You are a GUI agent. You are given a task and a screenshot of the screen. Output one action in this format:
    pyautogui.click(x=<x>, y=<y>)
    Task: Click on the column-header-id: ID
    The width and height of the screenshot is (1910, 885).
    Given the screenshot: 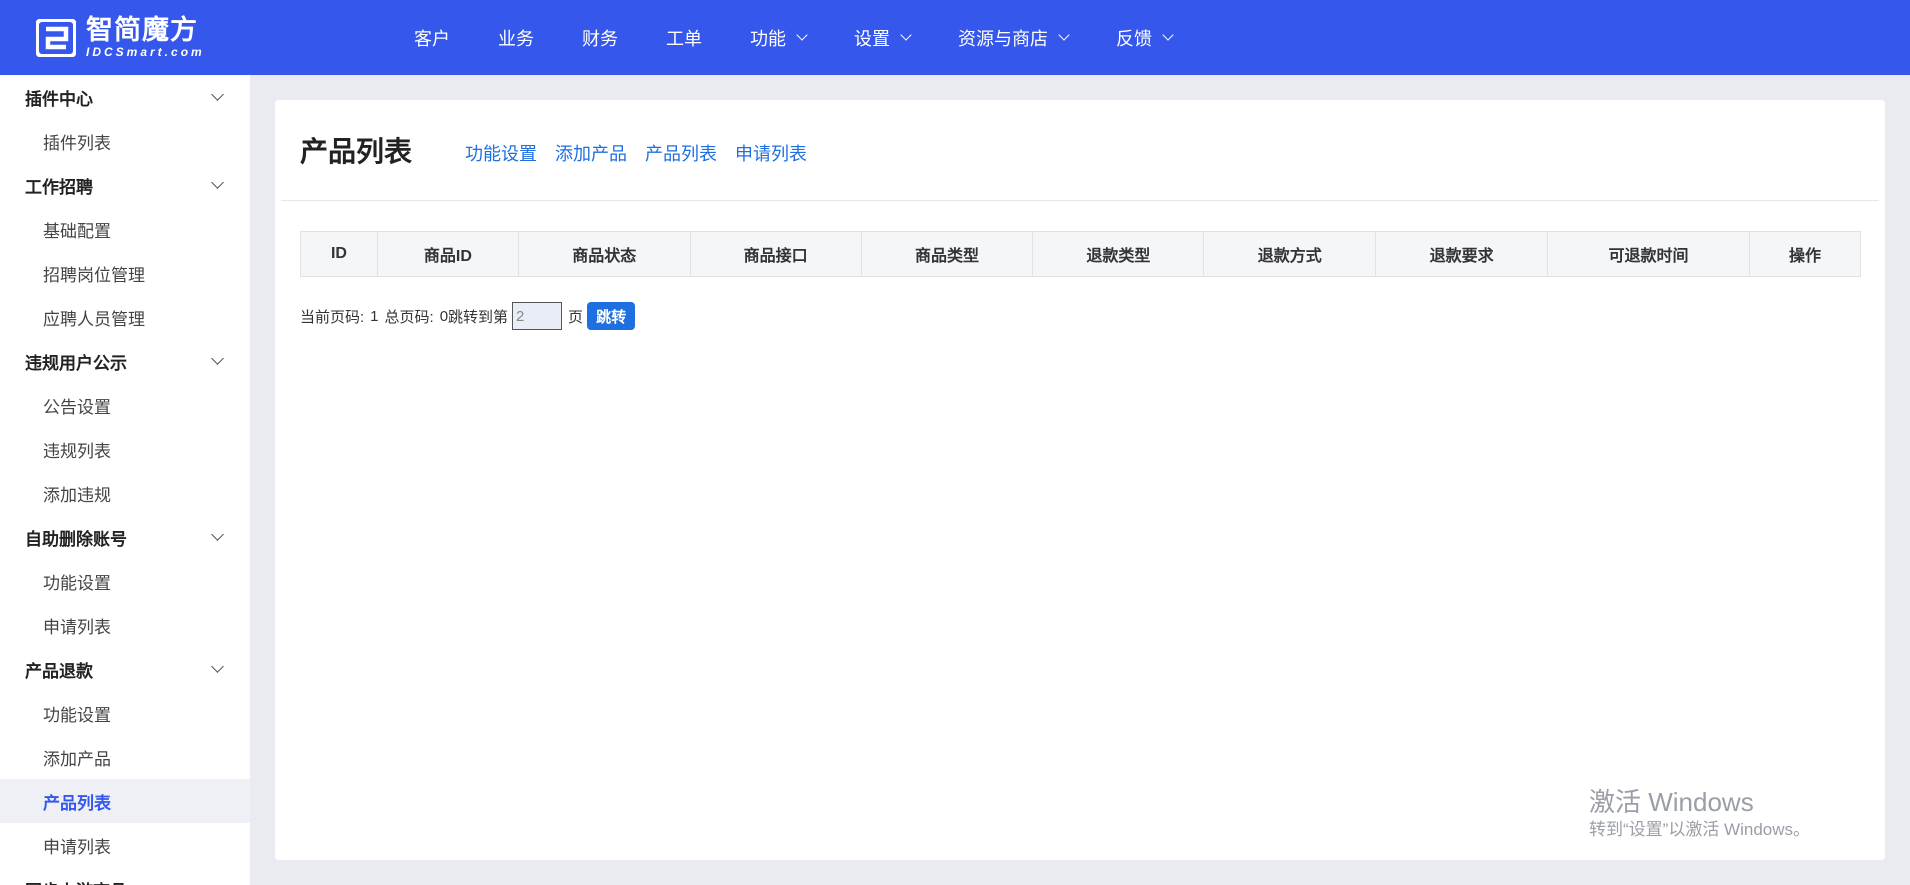 What is the action you would take?
    pyautogui.click(x=339, y=254)
    